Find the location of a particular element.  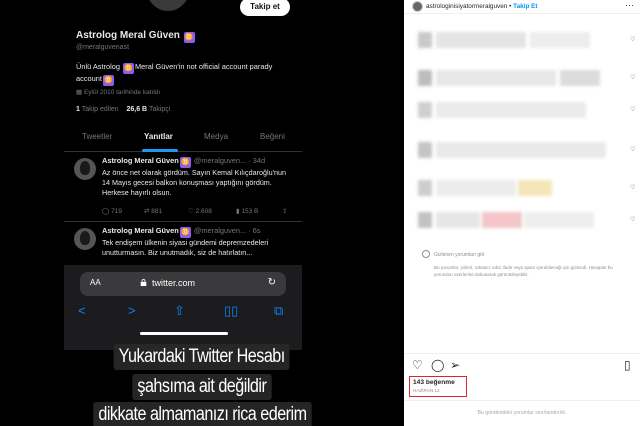

profile-name-text: Astrolog Meral Güven is located at coordinates (128, 35).